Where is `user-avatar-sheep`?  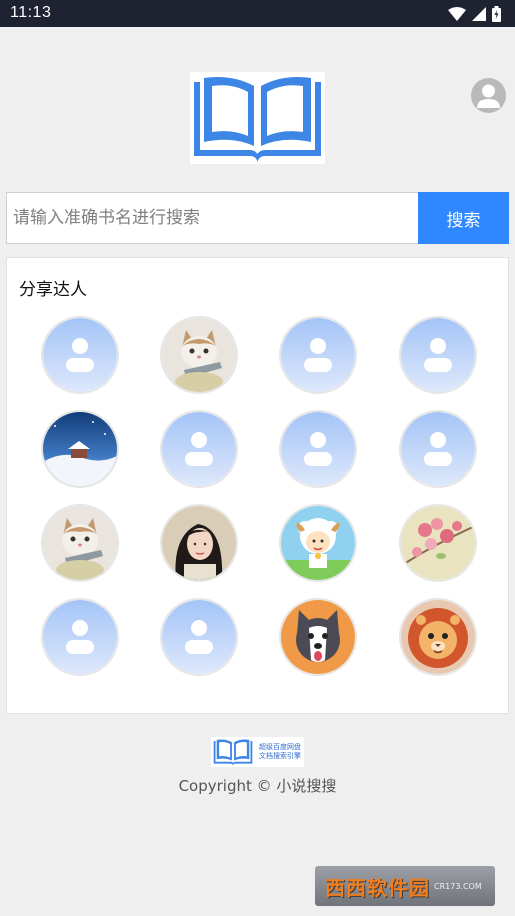 user-avatar-sheep is located at coordinates (318, 543).